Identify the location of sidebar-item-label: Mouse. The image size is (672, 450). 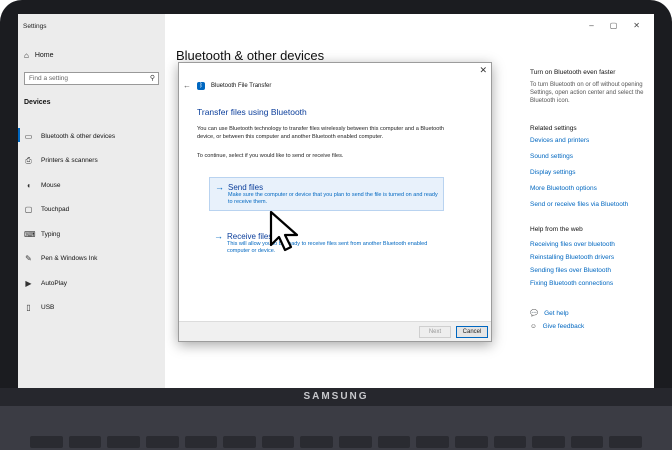
(51, 185).